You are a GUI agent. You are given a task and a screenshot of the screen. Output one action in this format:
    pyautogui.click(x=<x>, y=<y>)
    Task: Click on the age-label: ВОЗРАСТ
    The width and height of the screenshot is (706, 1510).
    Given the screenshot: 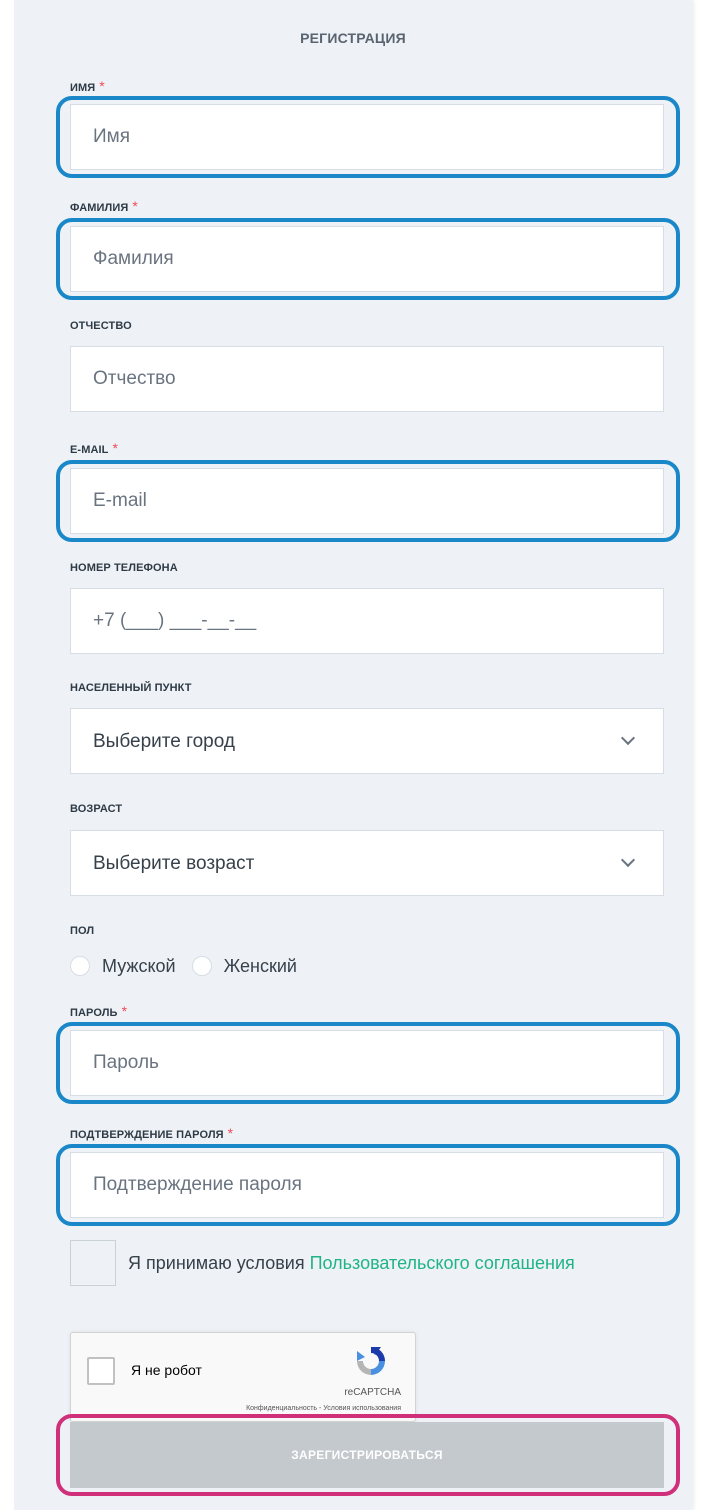 What is the action you would take?
    pyautogui.click(x=96, y=809)
    